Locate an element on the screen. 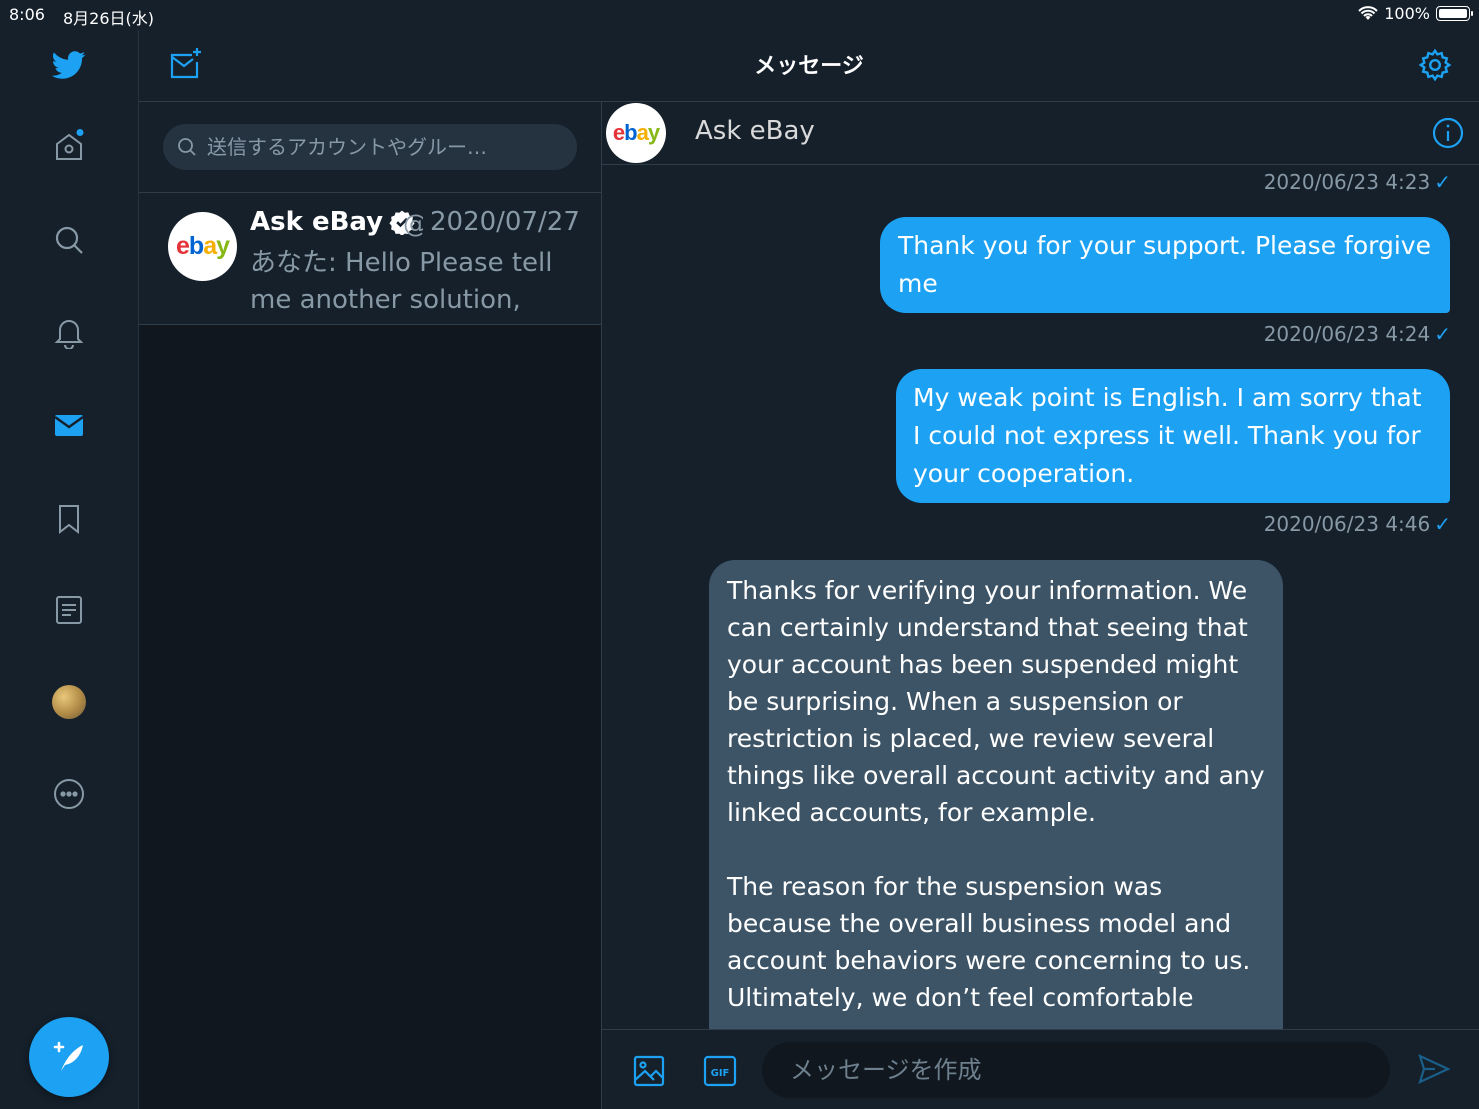 The height and width of the screenshot is (1109, 1479). message-composer: GIF is located at coordinates (1040, 1069).